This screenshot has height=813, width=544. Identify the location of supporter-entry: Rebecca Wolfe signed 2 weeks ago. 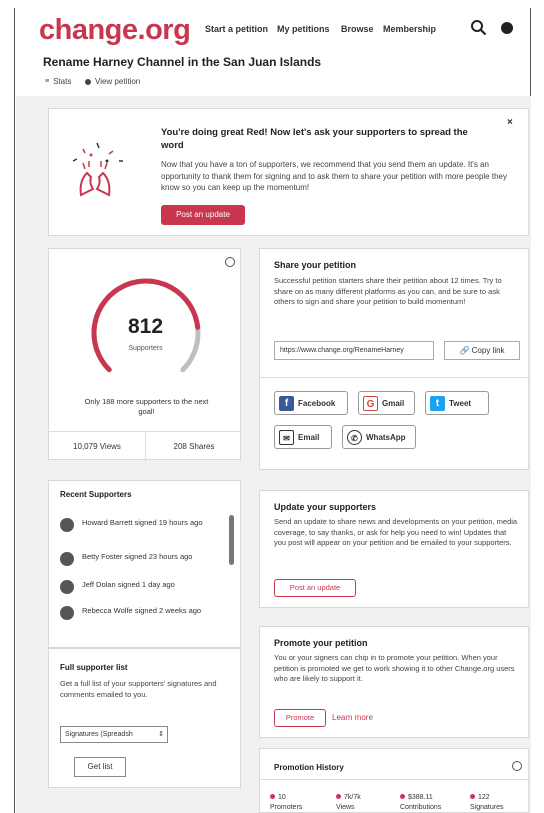
(142, 610).